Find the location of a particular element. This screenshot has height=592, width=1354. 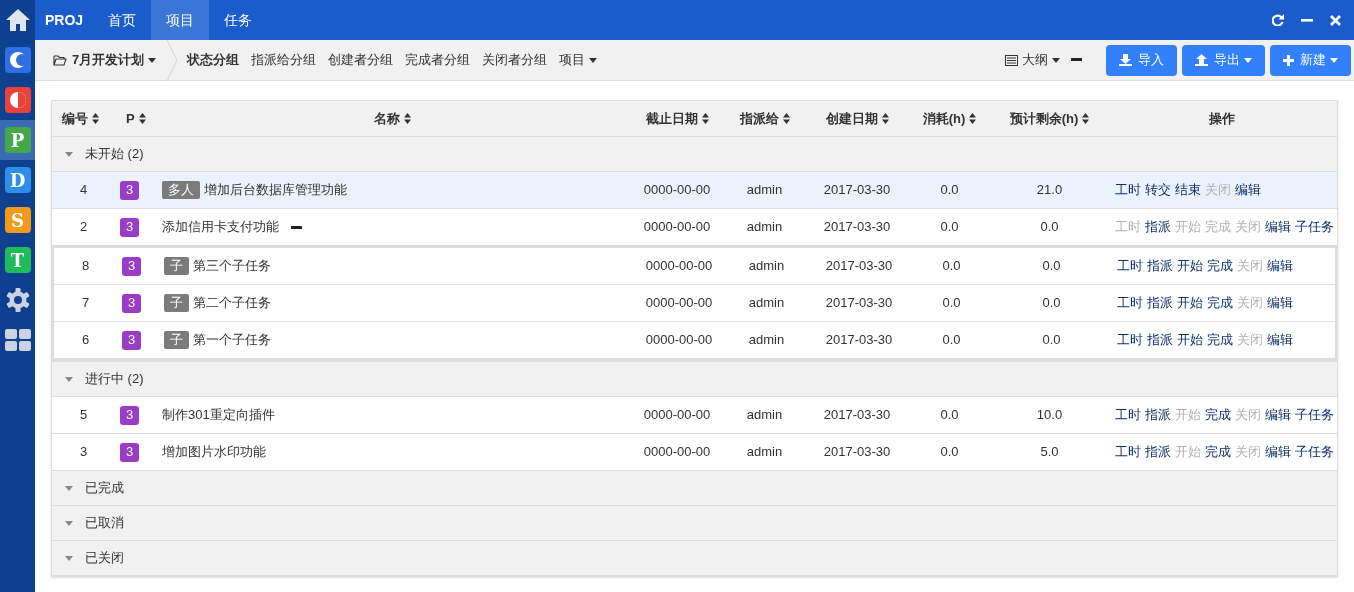

group-header: 进行中 (2) is located at coordinates (694, 379).